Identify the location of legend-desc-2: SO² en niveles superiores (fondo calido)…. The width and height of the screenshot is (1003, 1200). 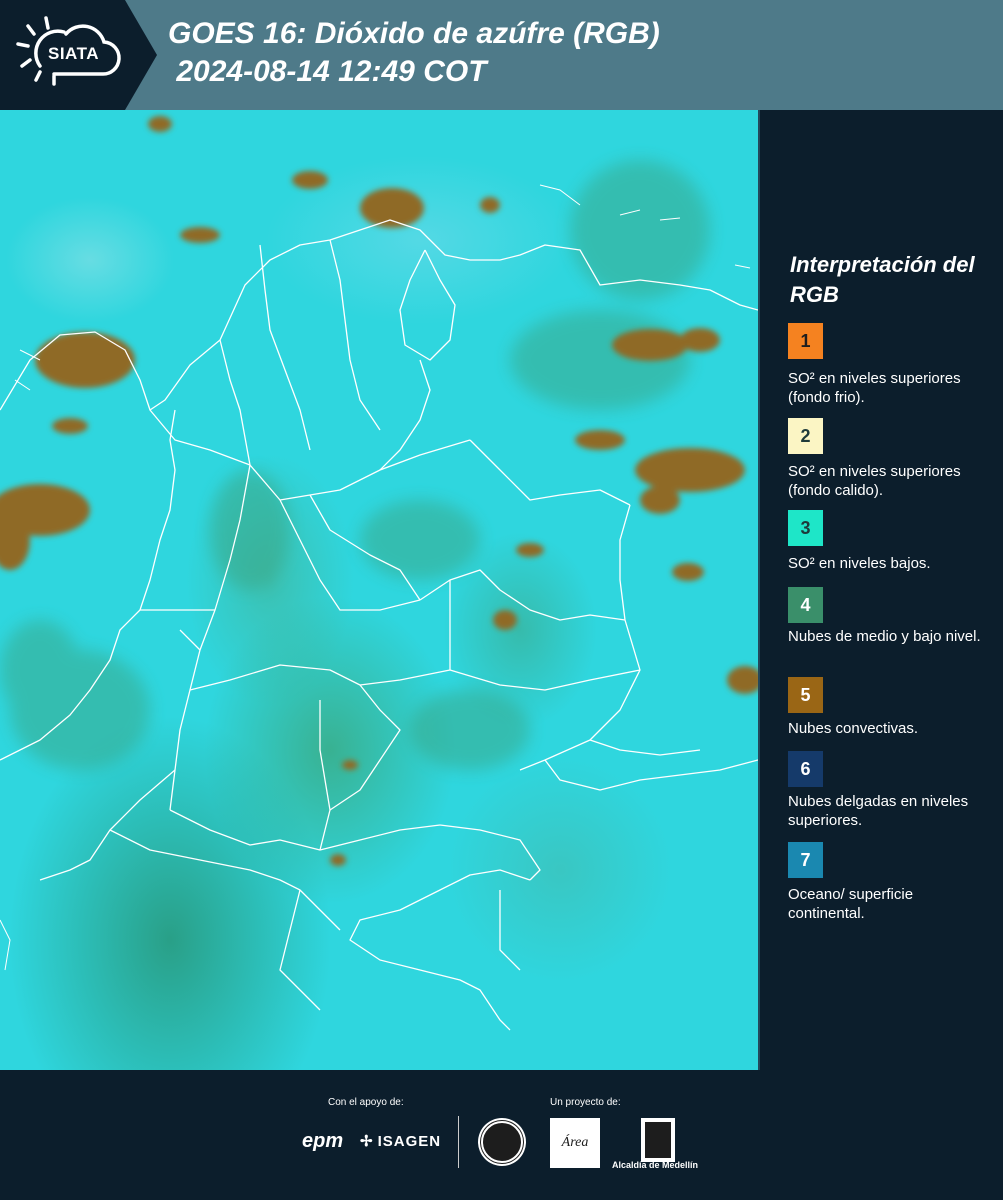
(874, 481).